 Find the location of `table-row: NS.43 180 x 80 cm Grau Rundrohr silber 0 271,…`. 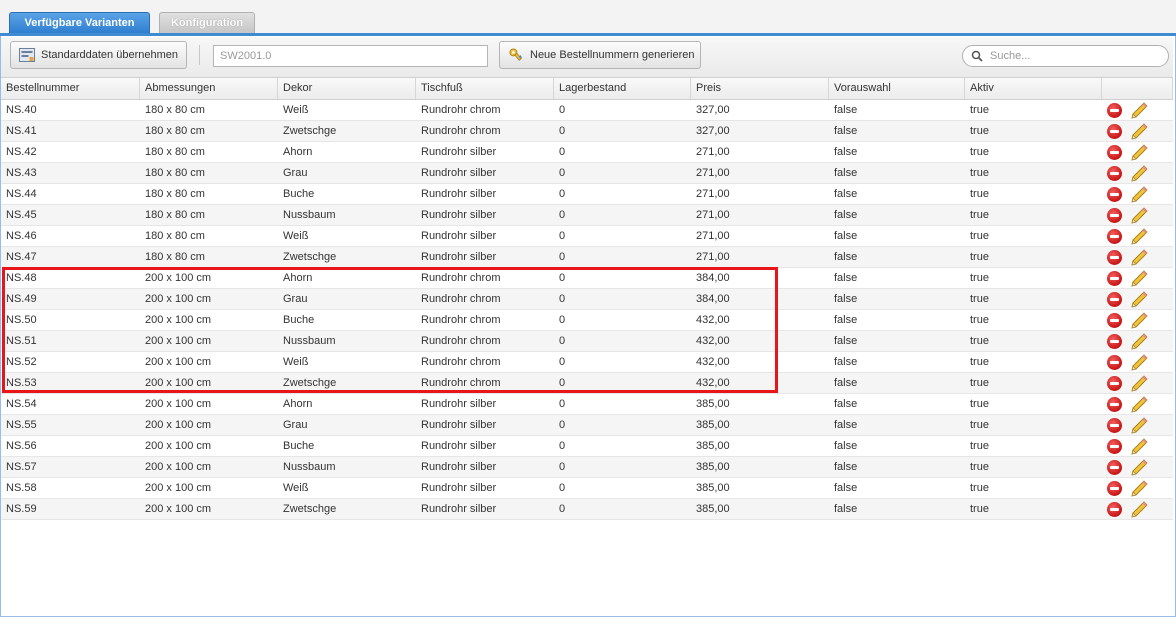

table-row: NS.43 180 x 80 cm Grau Rundrohr silber 0 271,… is located at coordinates (587, 173).